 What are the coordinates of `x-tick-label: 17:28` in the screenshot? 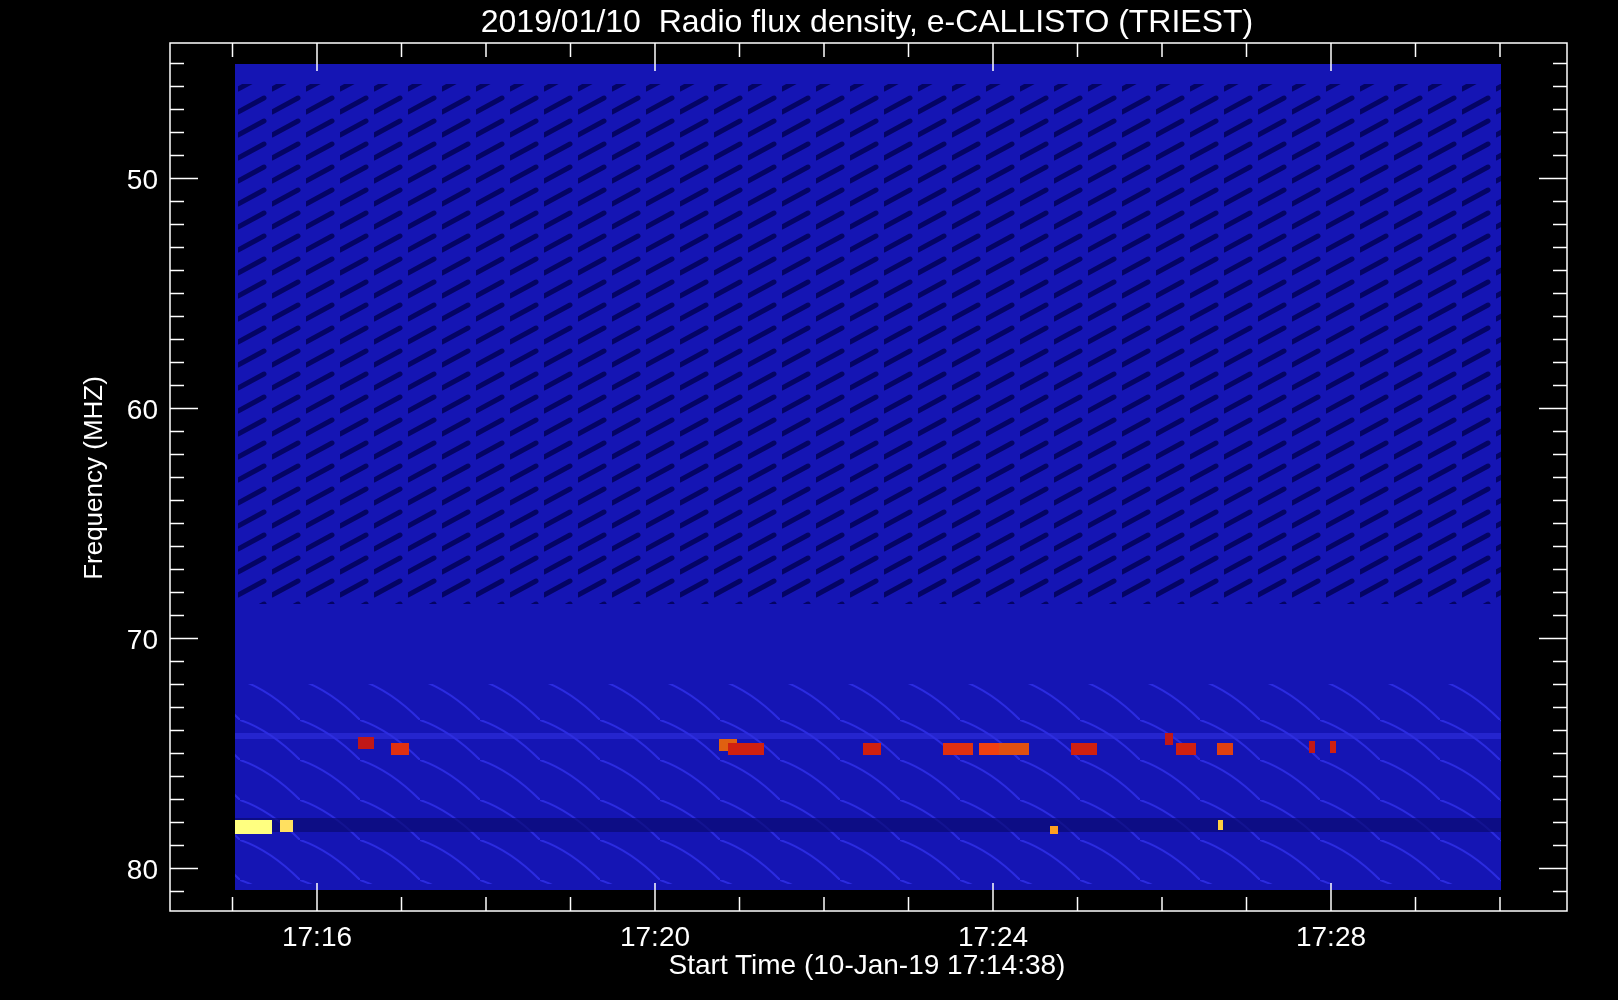 It's located at (1331, 936).